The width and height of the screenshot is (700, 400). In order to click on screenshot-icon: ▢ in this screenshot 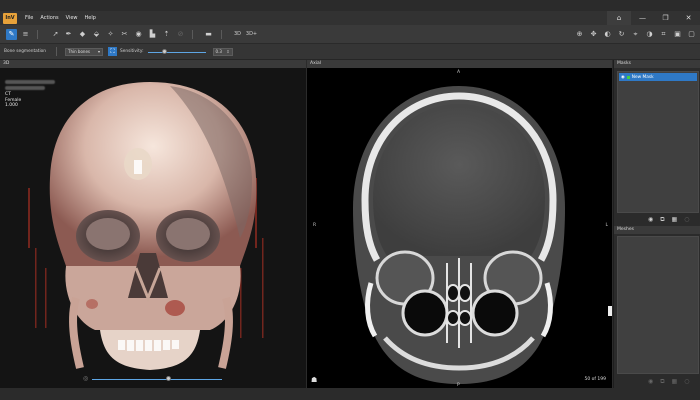, I will do `click(691, 34)`.